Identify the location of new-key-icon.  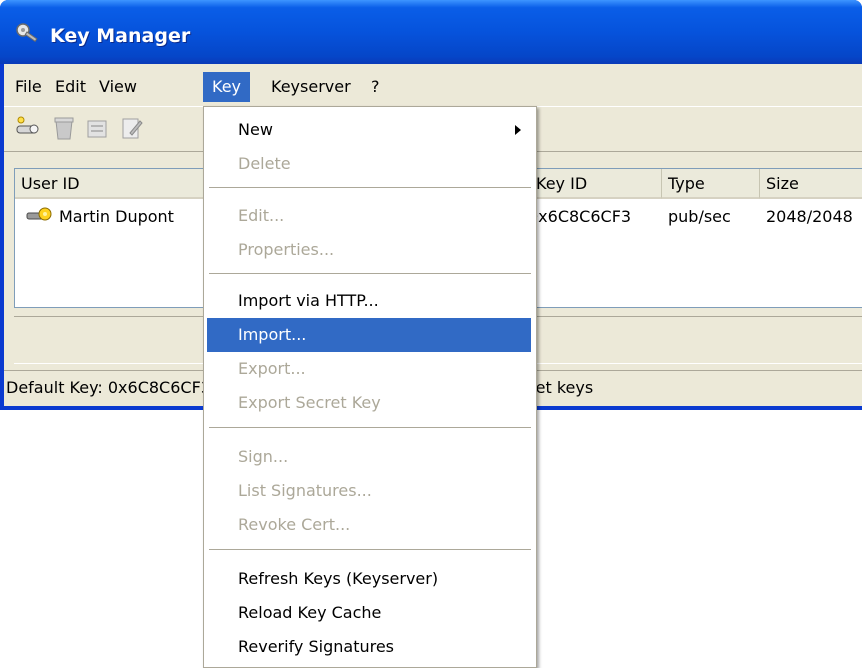
(28, 128).